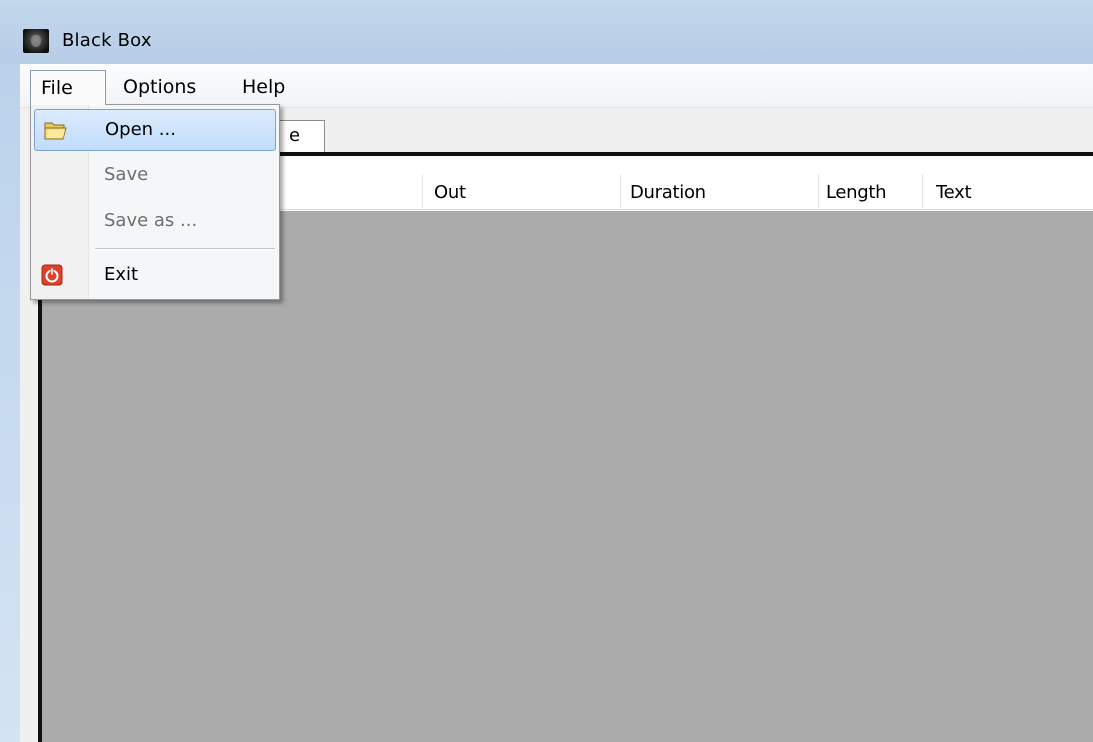 Image resolution: width=1093 pixels, height=742 pixels. Describe the element at coordinates (450, 196) in the screenshot. I see `column-header-out: Out` at that location.